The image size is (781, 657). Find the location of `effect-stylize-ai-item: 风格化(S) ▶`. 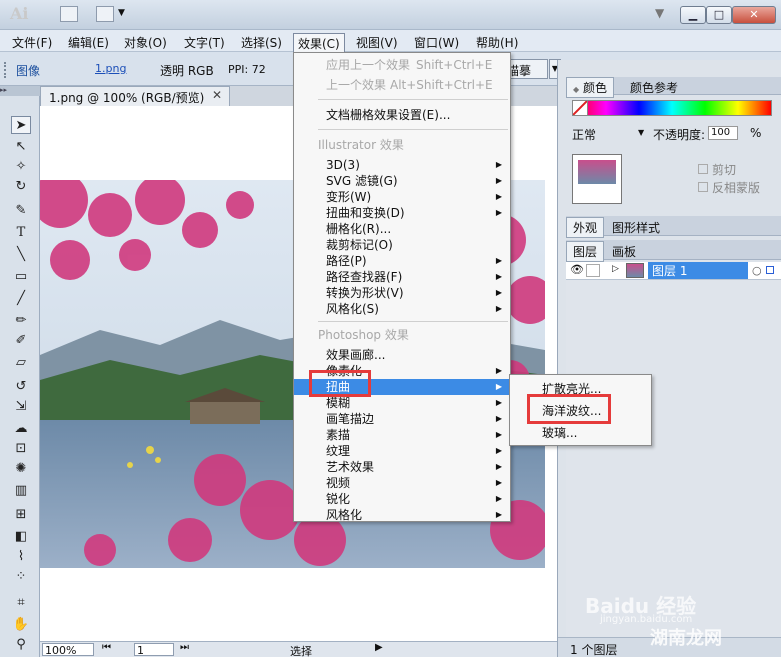

effect-stylize-ai-item: 风格化(S) ▶ is located at coordinates (402, 309).